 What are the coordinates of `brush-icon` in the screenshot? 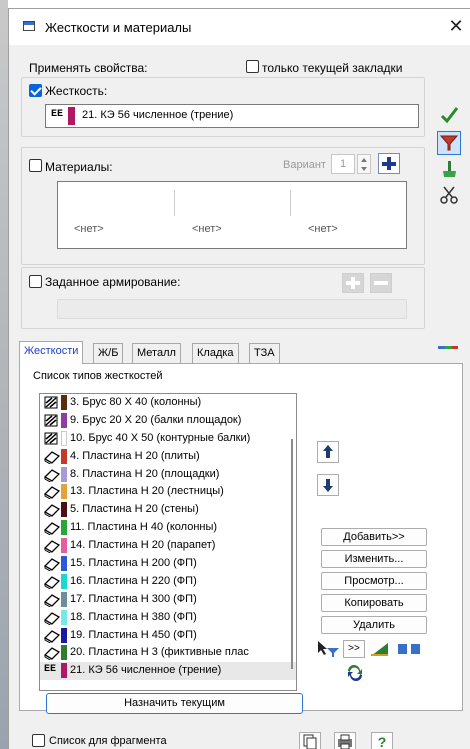 It's located at (449, 169).